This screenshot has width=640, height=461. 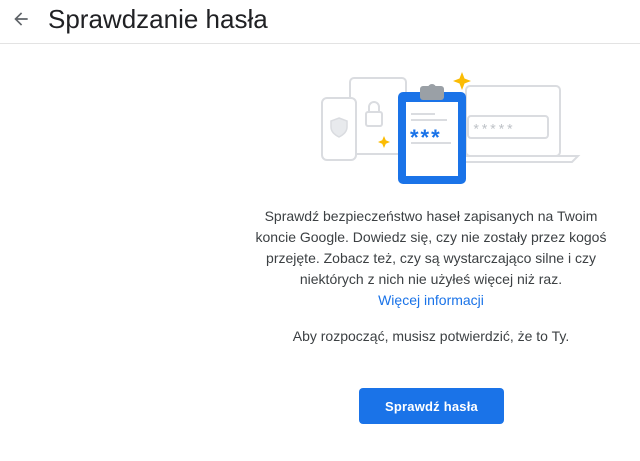 I want to click on password-dots-text: *****, so click(x=493, y=131).